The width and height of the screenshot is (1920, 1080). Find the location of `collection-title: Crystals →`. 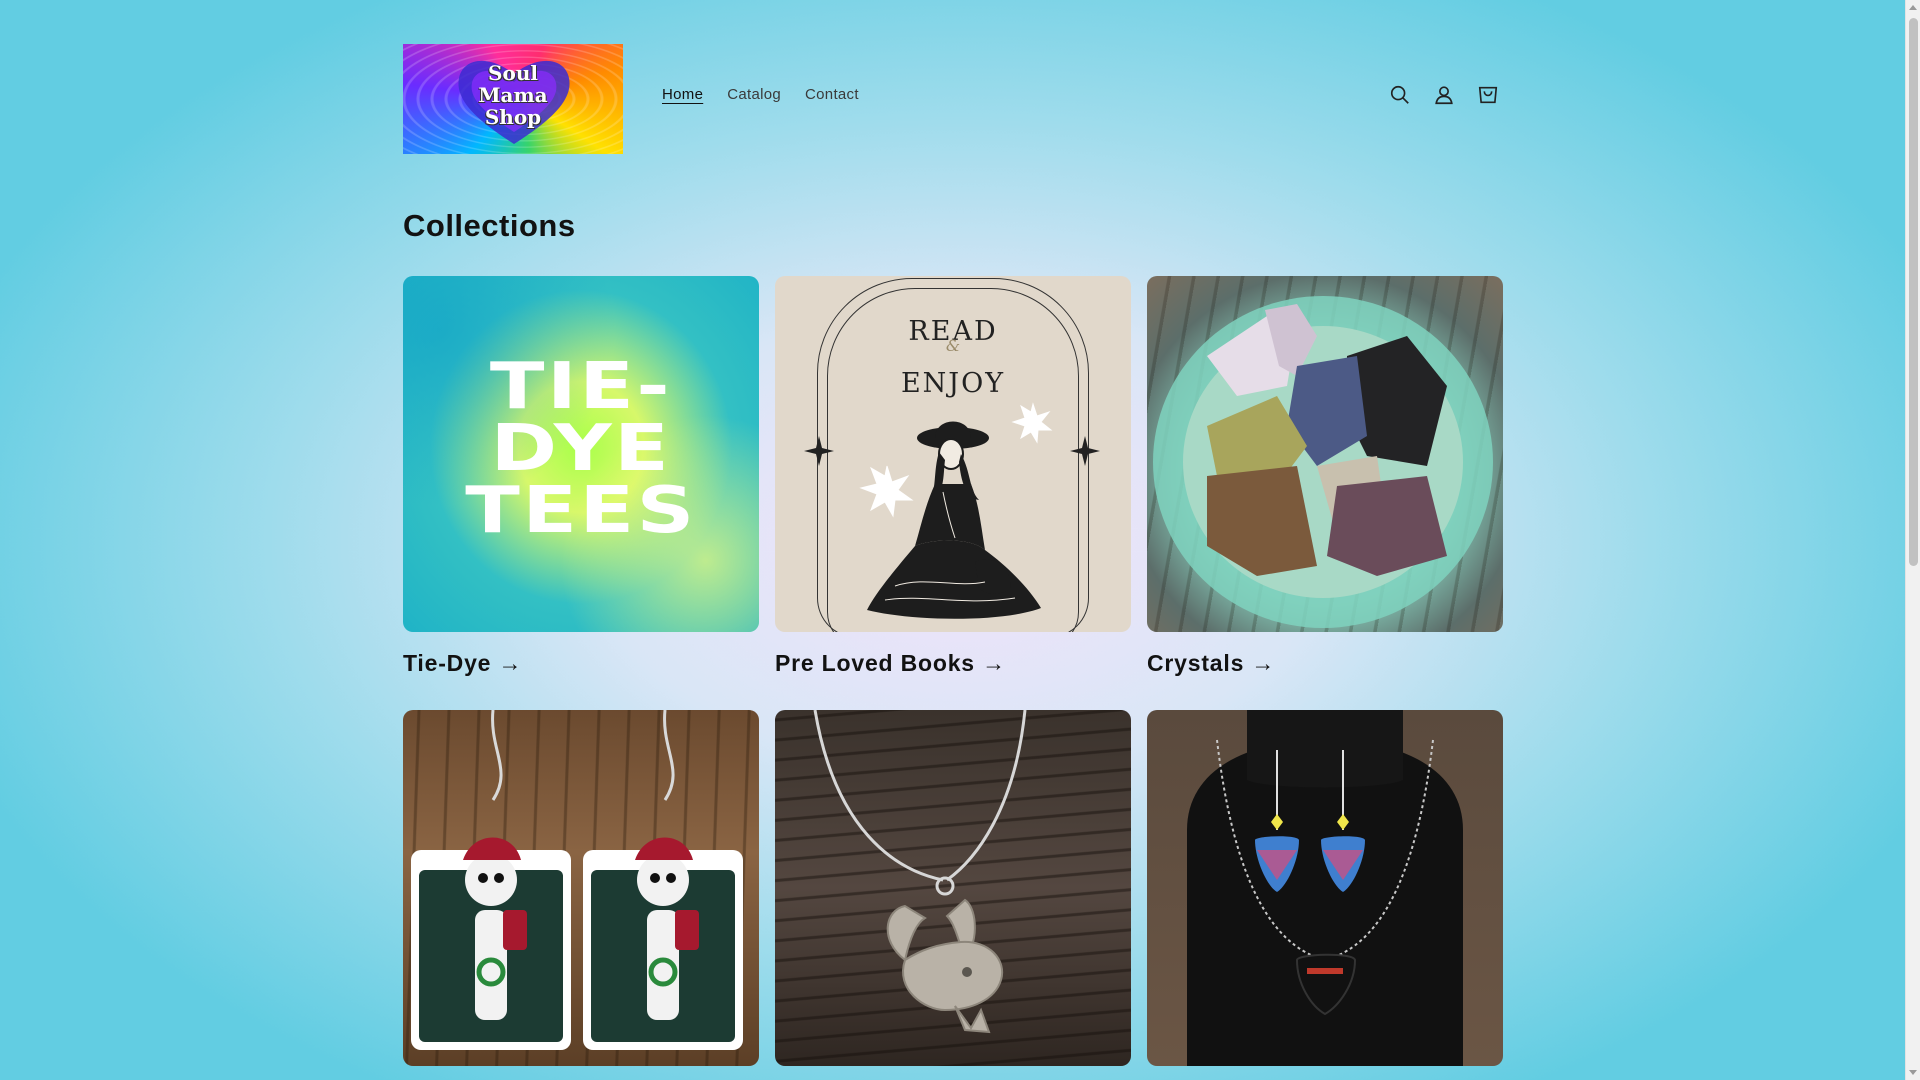

collection-title: Crystals → is located at coordinates (1325, 663).